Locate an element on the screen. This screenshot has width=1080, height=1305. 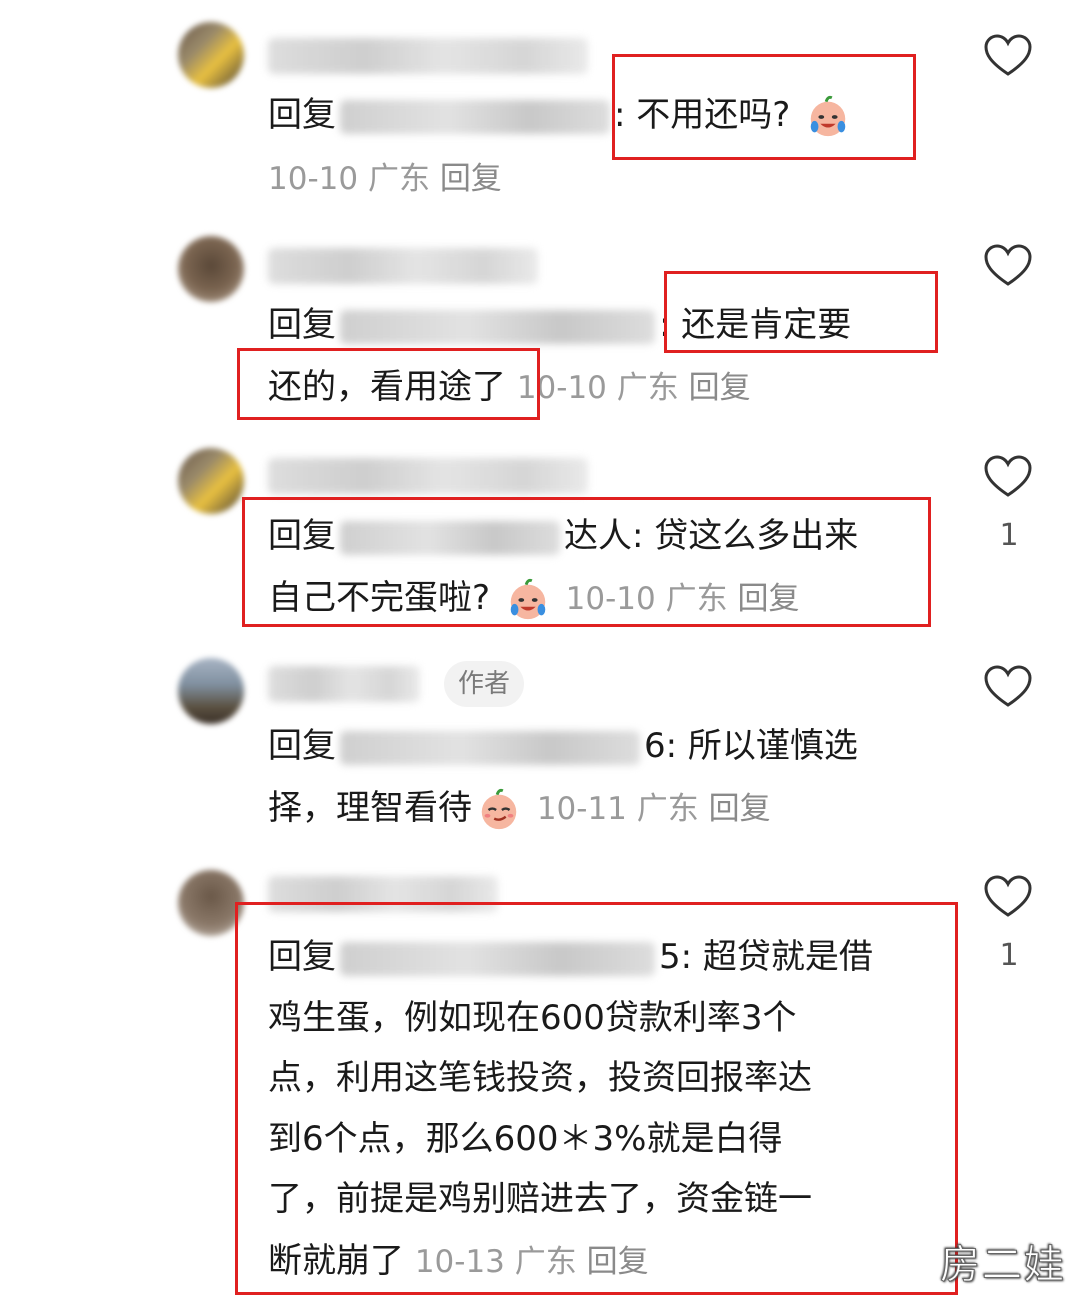
watermark: 房二娃 is located at coordinates (1003, 1265).